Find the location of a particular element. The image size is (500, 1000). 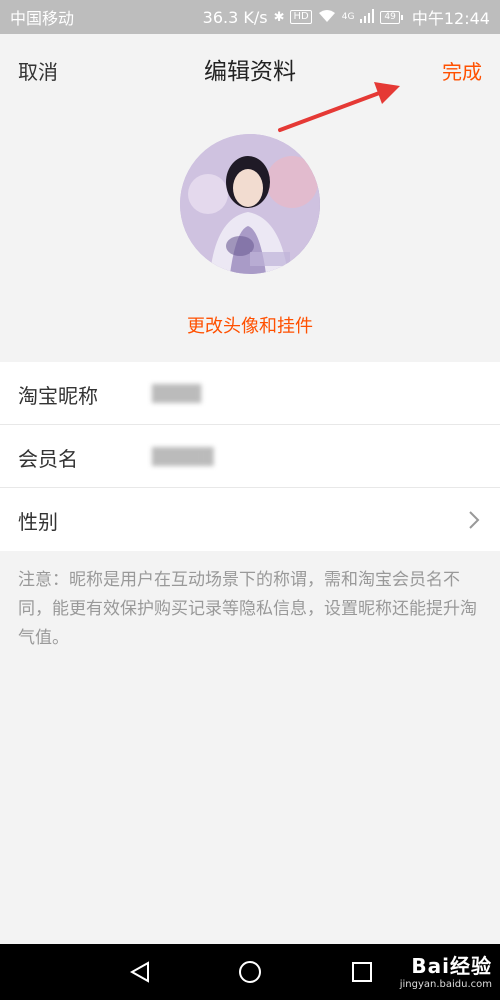

avatar-image is located at coordinates (250, 204).